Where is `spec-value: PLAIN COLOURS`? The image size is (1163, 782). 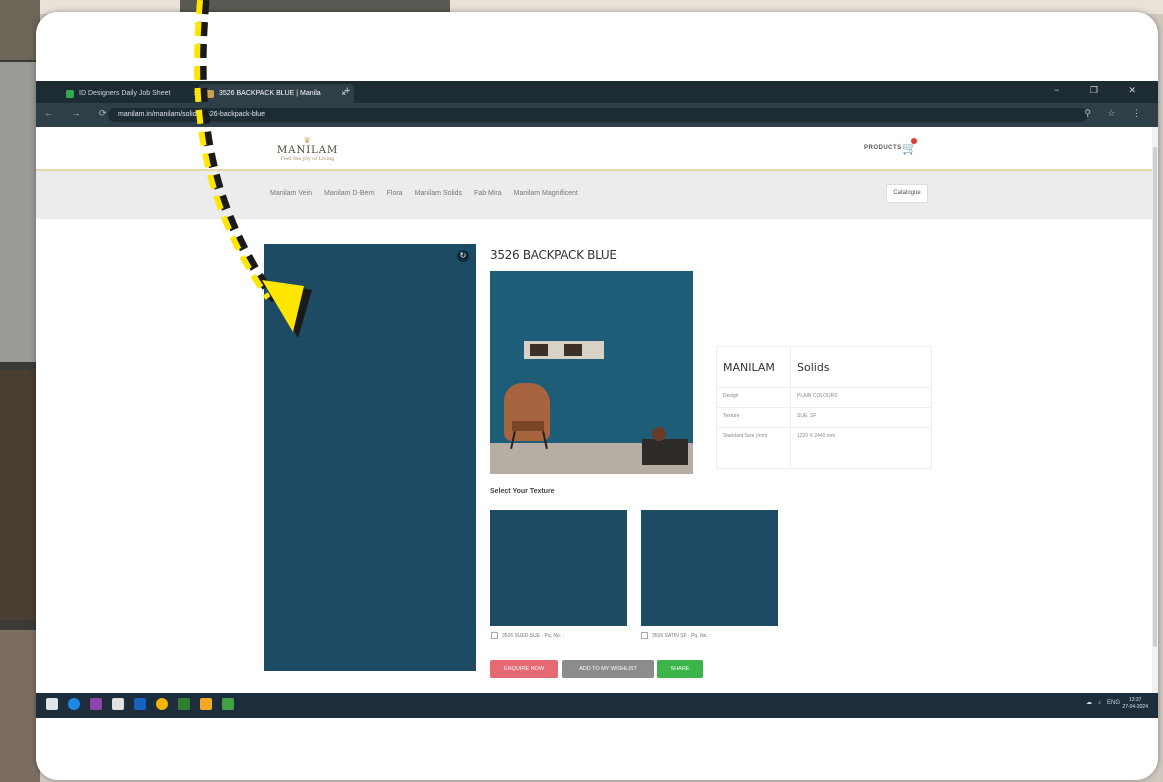
spec-value: PLAIN COLOURS is located at coordinates (817, 396).